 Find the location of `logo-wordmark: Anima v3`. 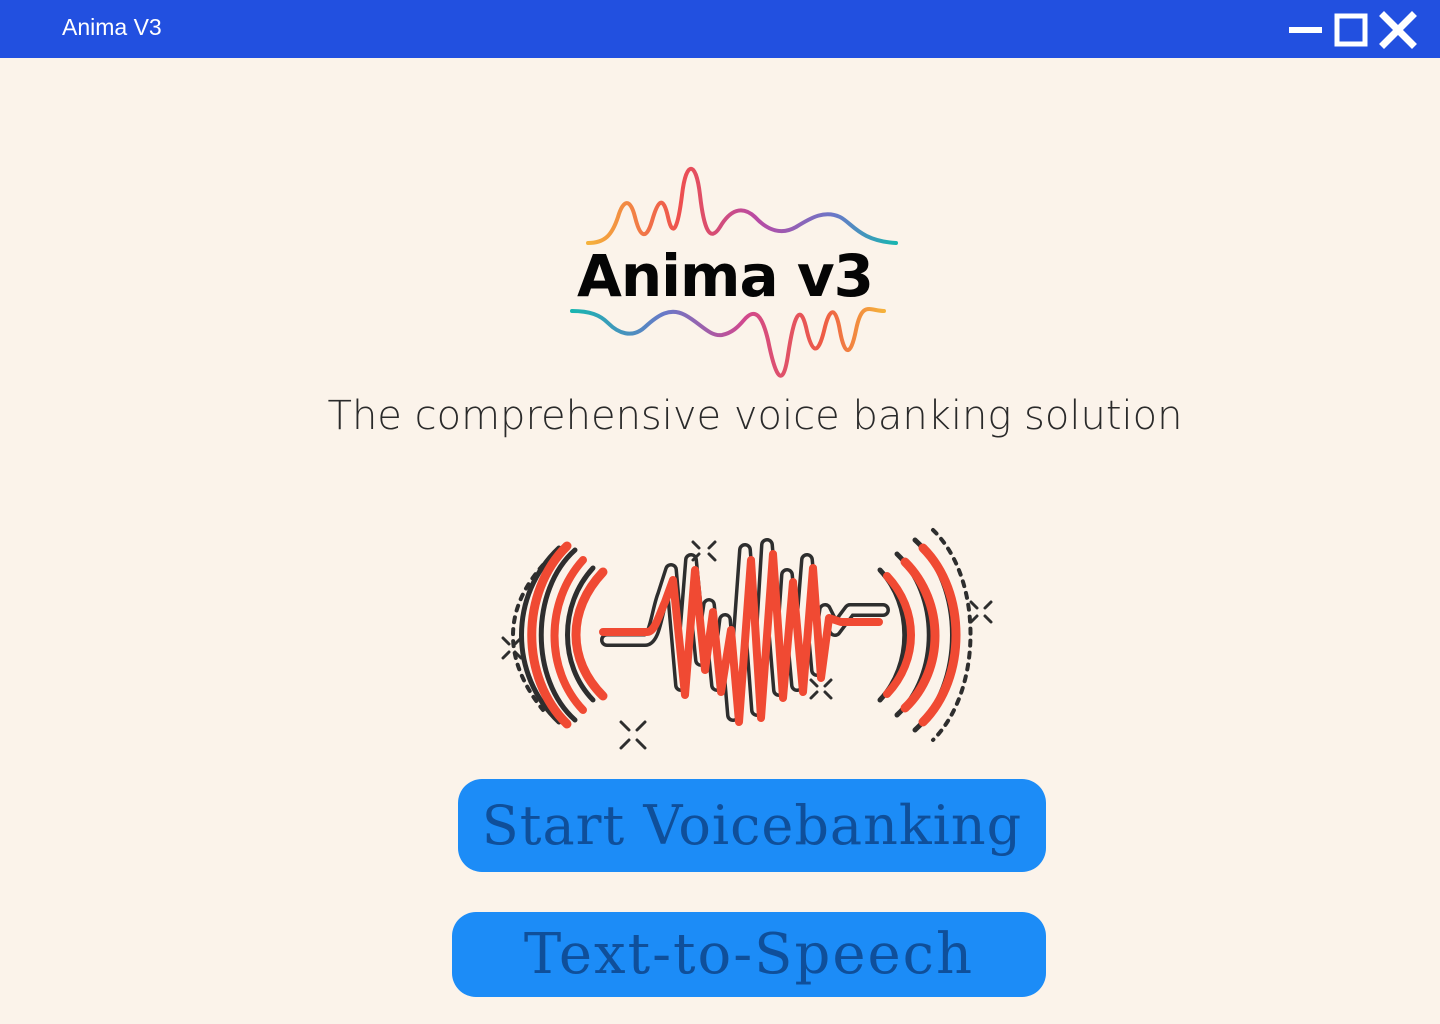

logo-wordmark: Anima v3 is located at coordinates (725, 276).